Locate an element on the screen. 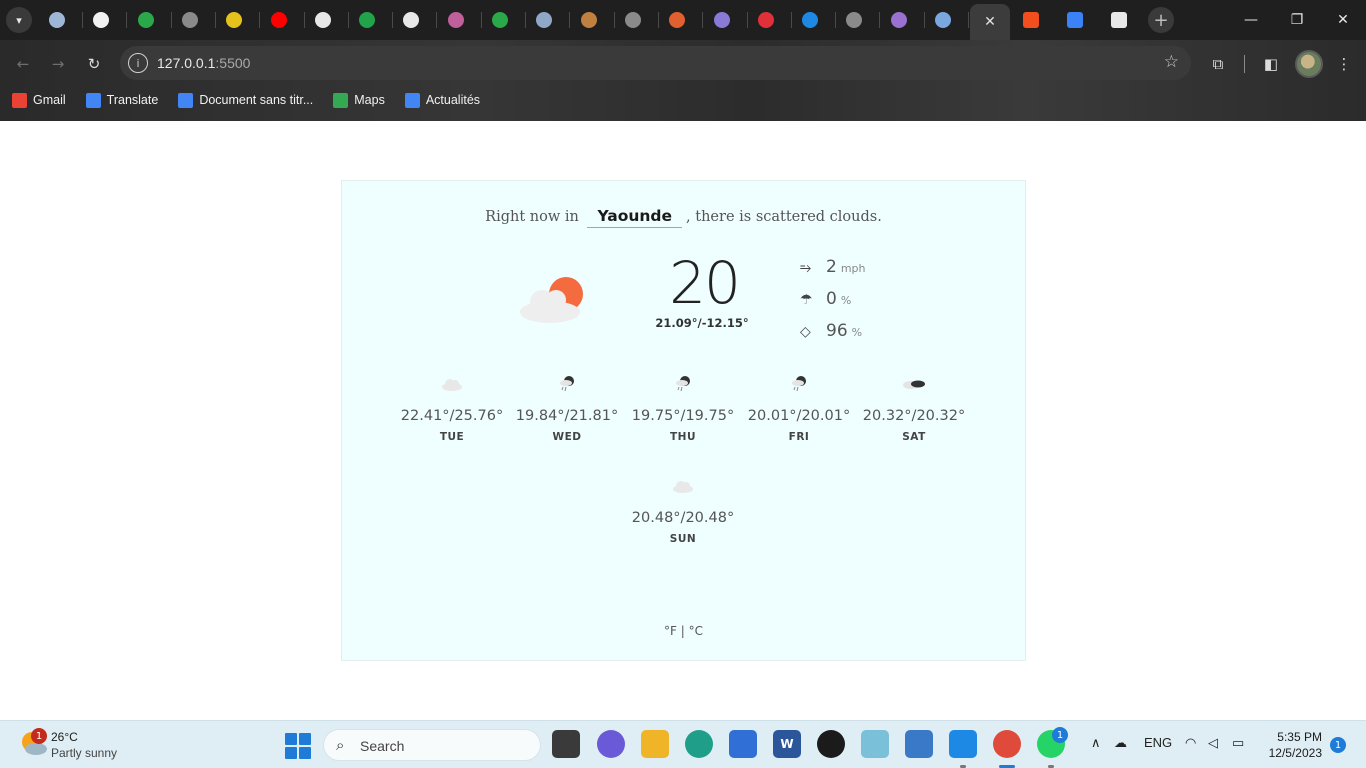 This screenshot has height=768, width=1366. notification-badge: 1 is located at coordinates (1338, 745).